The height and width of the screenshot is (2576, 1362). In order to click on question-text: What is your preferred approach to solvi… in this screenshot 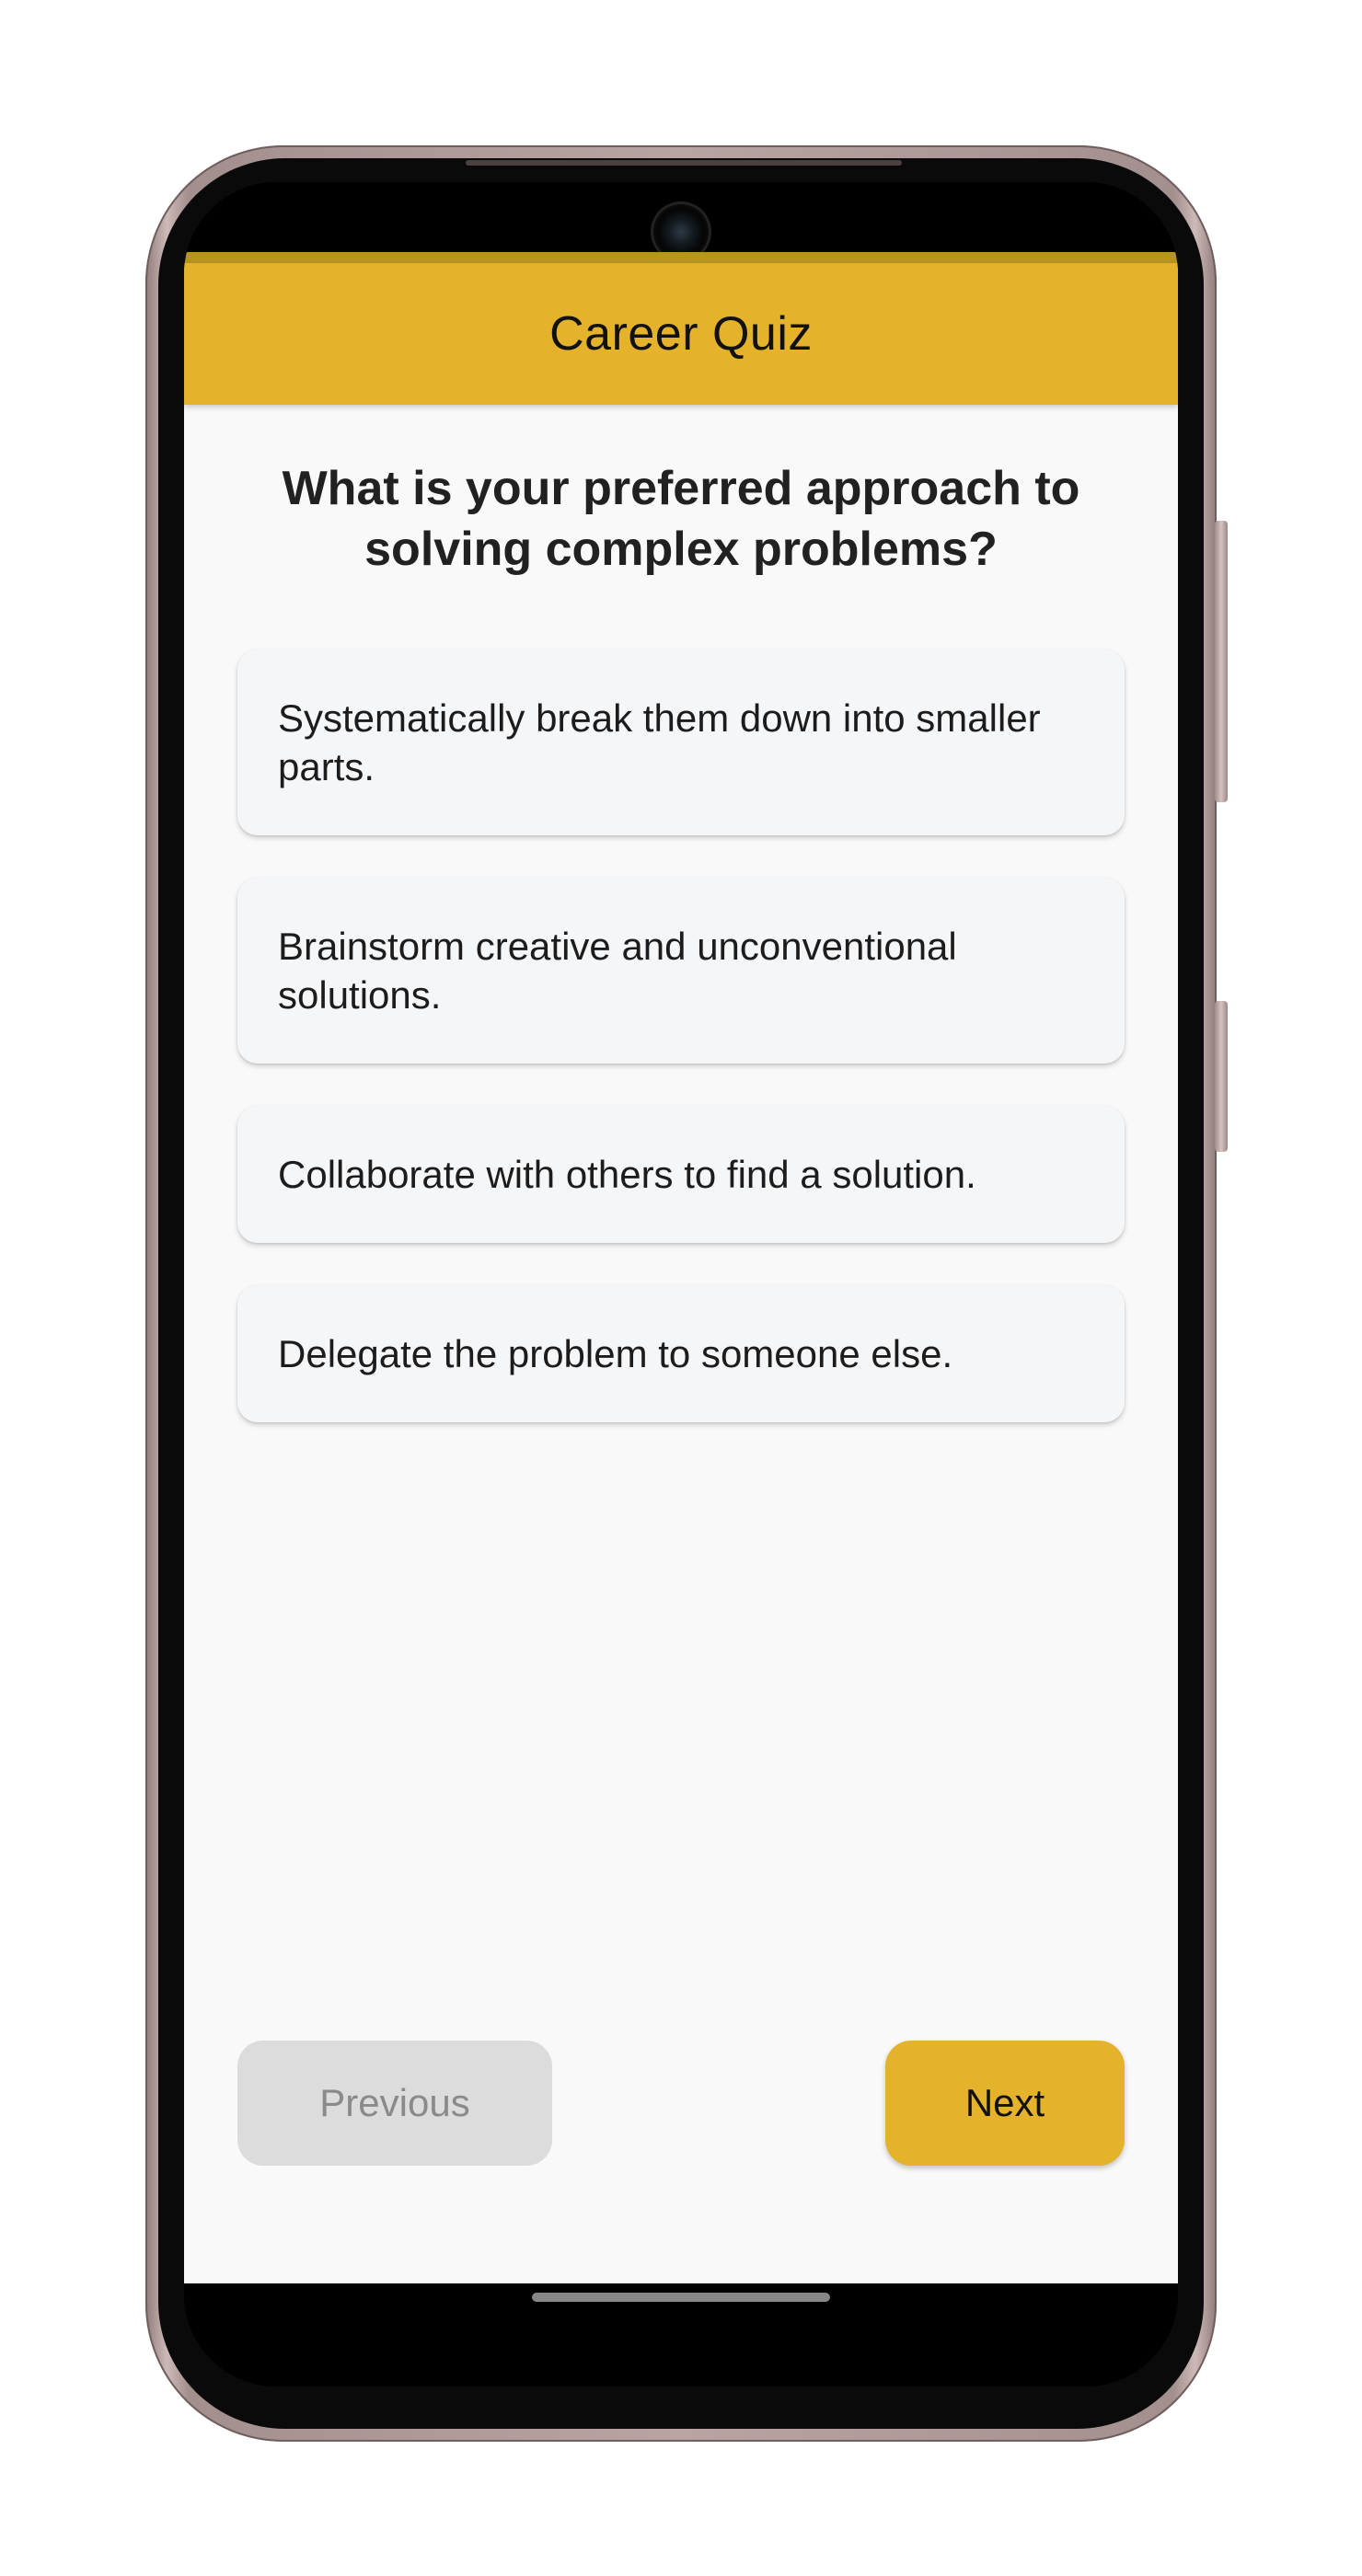, I will do `click(681, 519)`.